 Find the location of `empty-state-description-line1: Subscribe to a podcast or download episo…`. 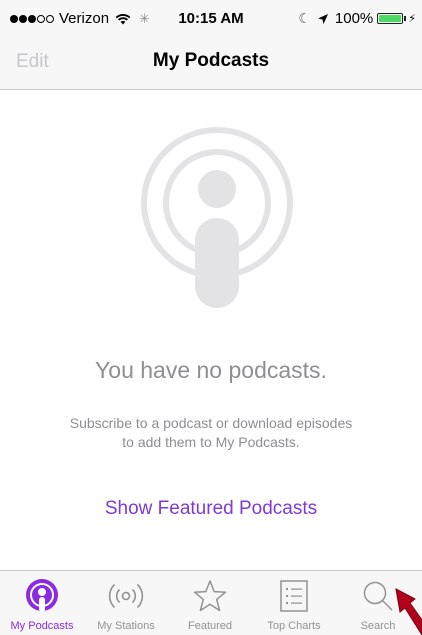

empty-state-description-line1: Subscribe to a podcast or download episo… is located at coordinates (211, 423).